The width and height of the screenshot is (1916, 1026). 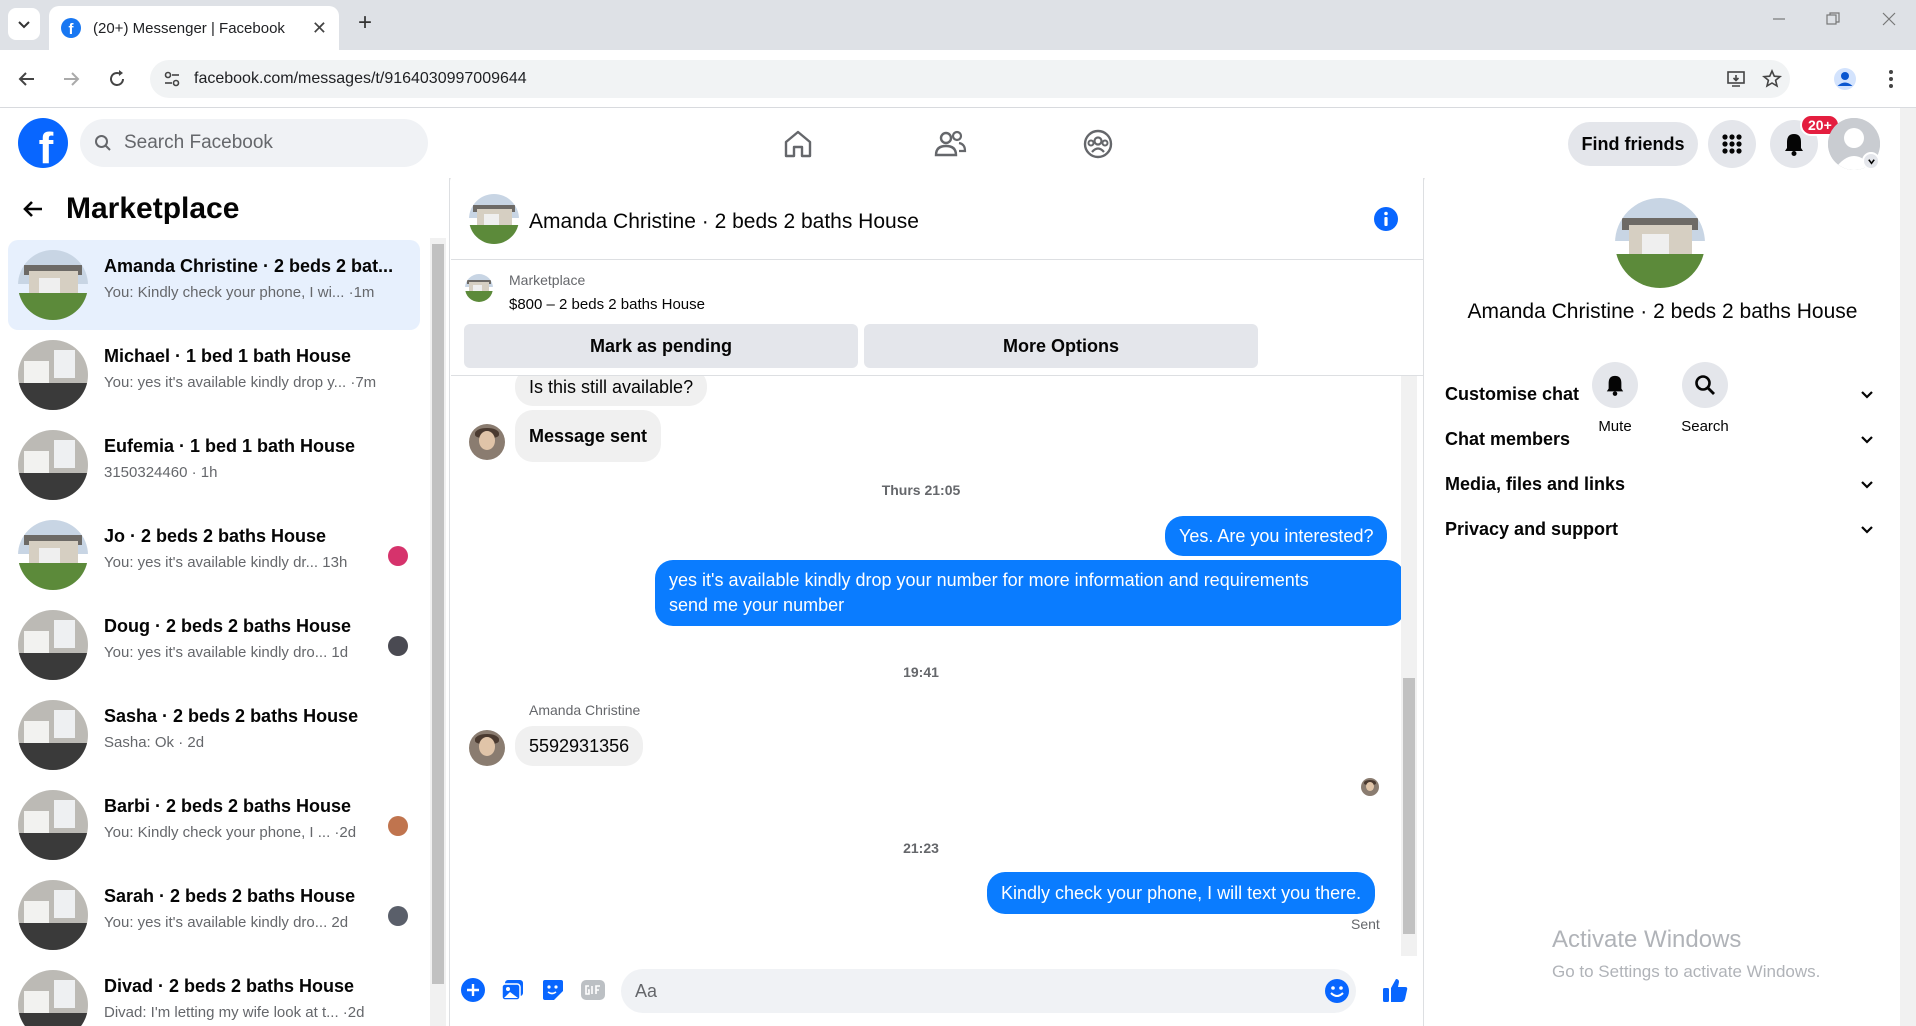 What do you see at coordinates (153, 208) in the screenshot?
I see `sidebar-title: Marketplace` at bounding box center [153, 208].